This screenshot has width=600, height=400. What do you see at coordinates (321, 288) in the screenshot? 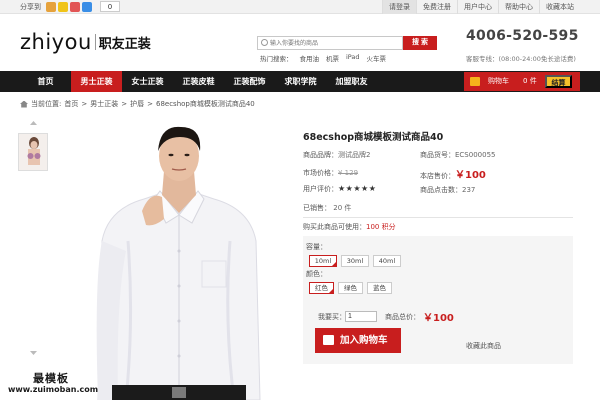
I see `color-option-red: 红色` at bounding box center [321, 288].